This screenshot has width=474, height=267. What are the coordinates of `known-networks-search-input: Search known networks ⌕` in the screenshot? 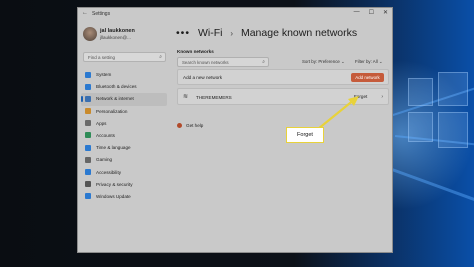 It's located at (223, 62).